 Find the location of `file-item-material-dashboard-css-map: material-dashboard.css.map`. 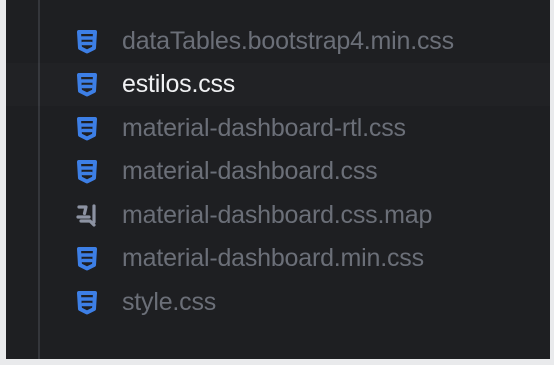

file-item-material-dashboard-css-map: material-dashboard.css.map is located at coordinates (275, 215).